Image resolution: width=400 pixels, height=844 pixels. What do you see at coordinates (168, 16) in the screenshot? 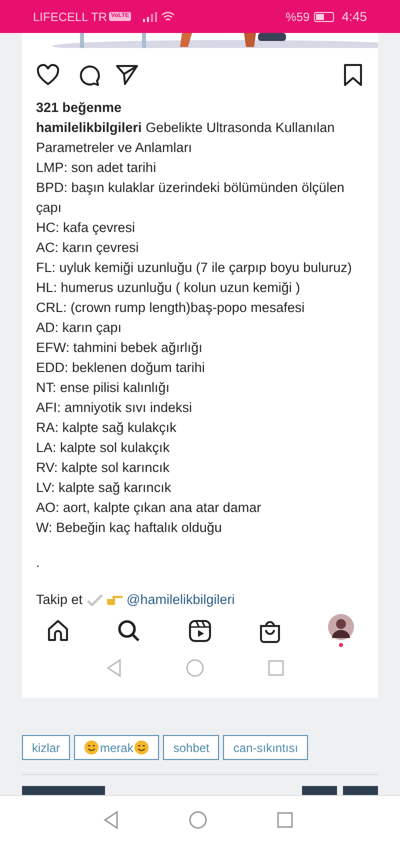
I see `wifi-icon` at bounding box center [168, 16].